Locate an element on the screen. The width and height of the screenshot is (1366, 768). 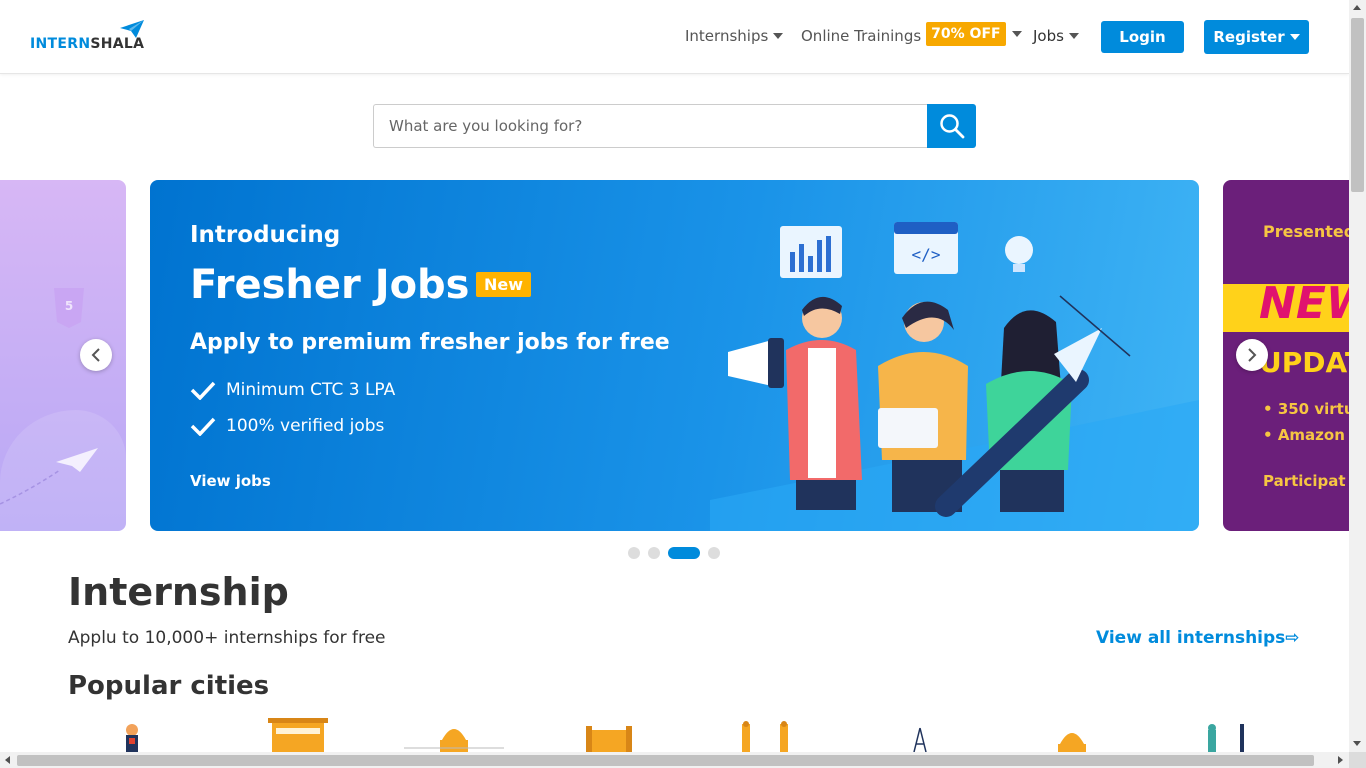
bar-chart-icon is located at coordinates (811, 252).